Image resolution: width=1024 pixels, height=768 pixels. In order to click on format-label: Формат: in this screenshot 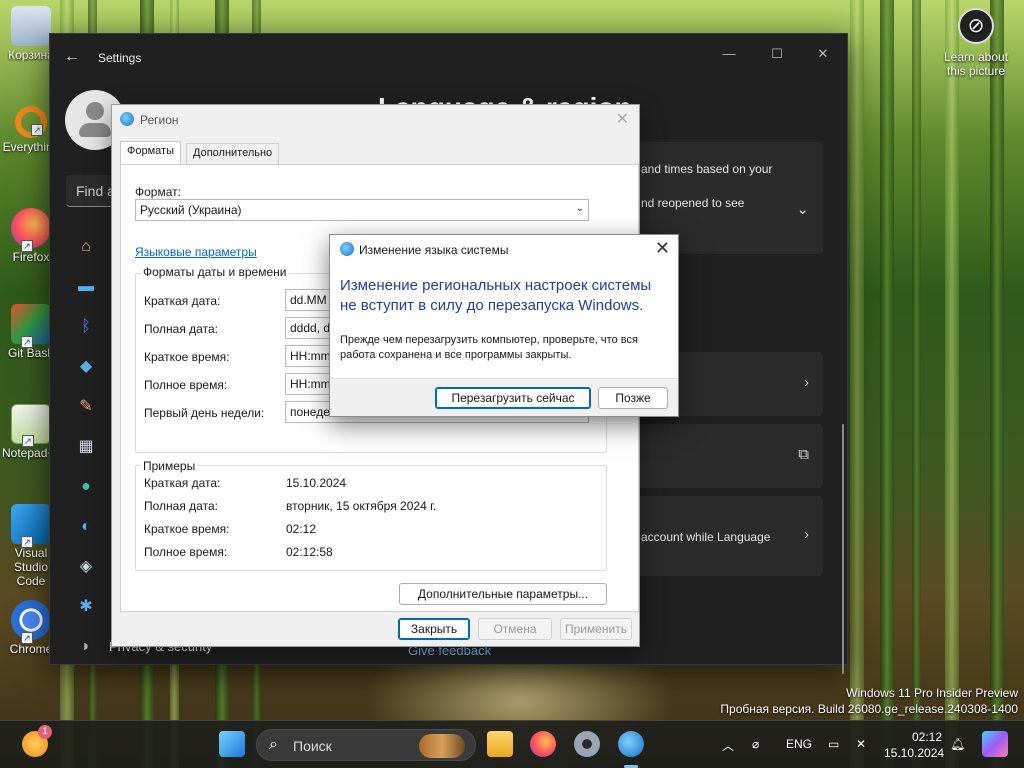, I will do `click(158, 192)`.